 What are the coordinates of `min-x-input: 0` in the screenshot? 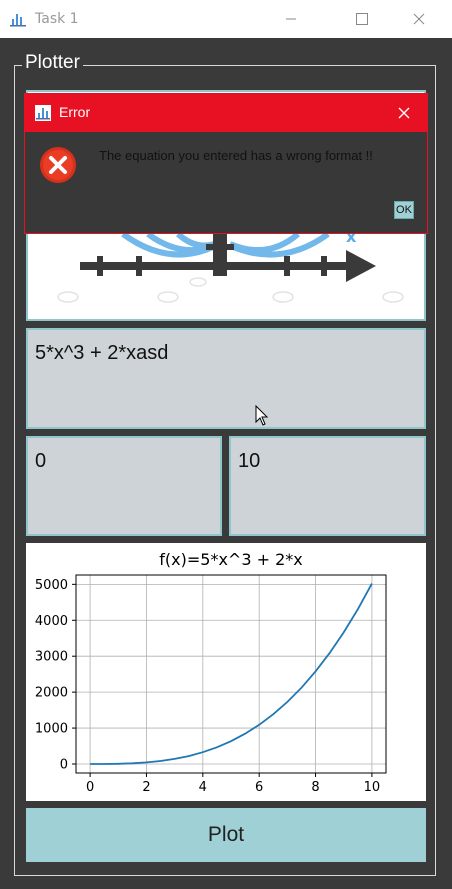 It's located at (124, 486).